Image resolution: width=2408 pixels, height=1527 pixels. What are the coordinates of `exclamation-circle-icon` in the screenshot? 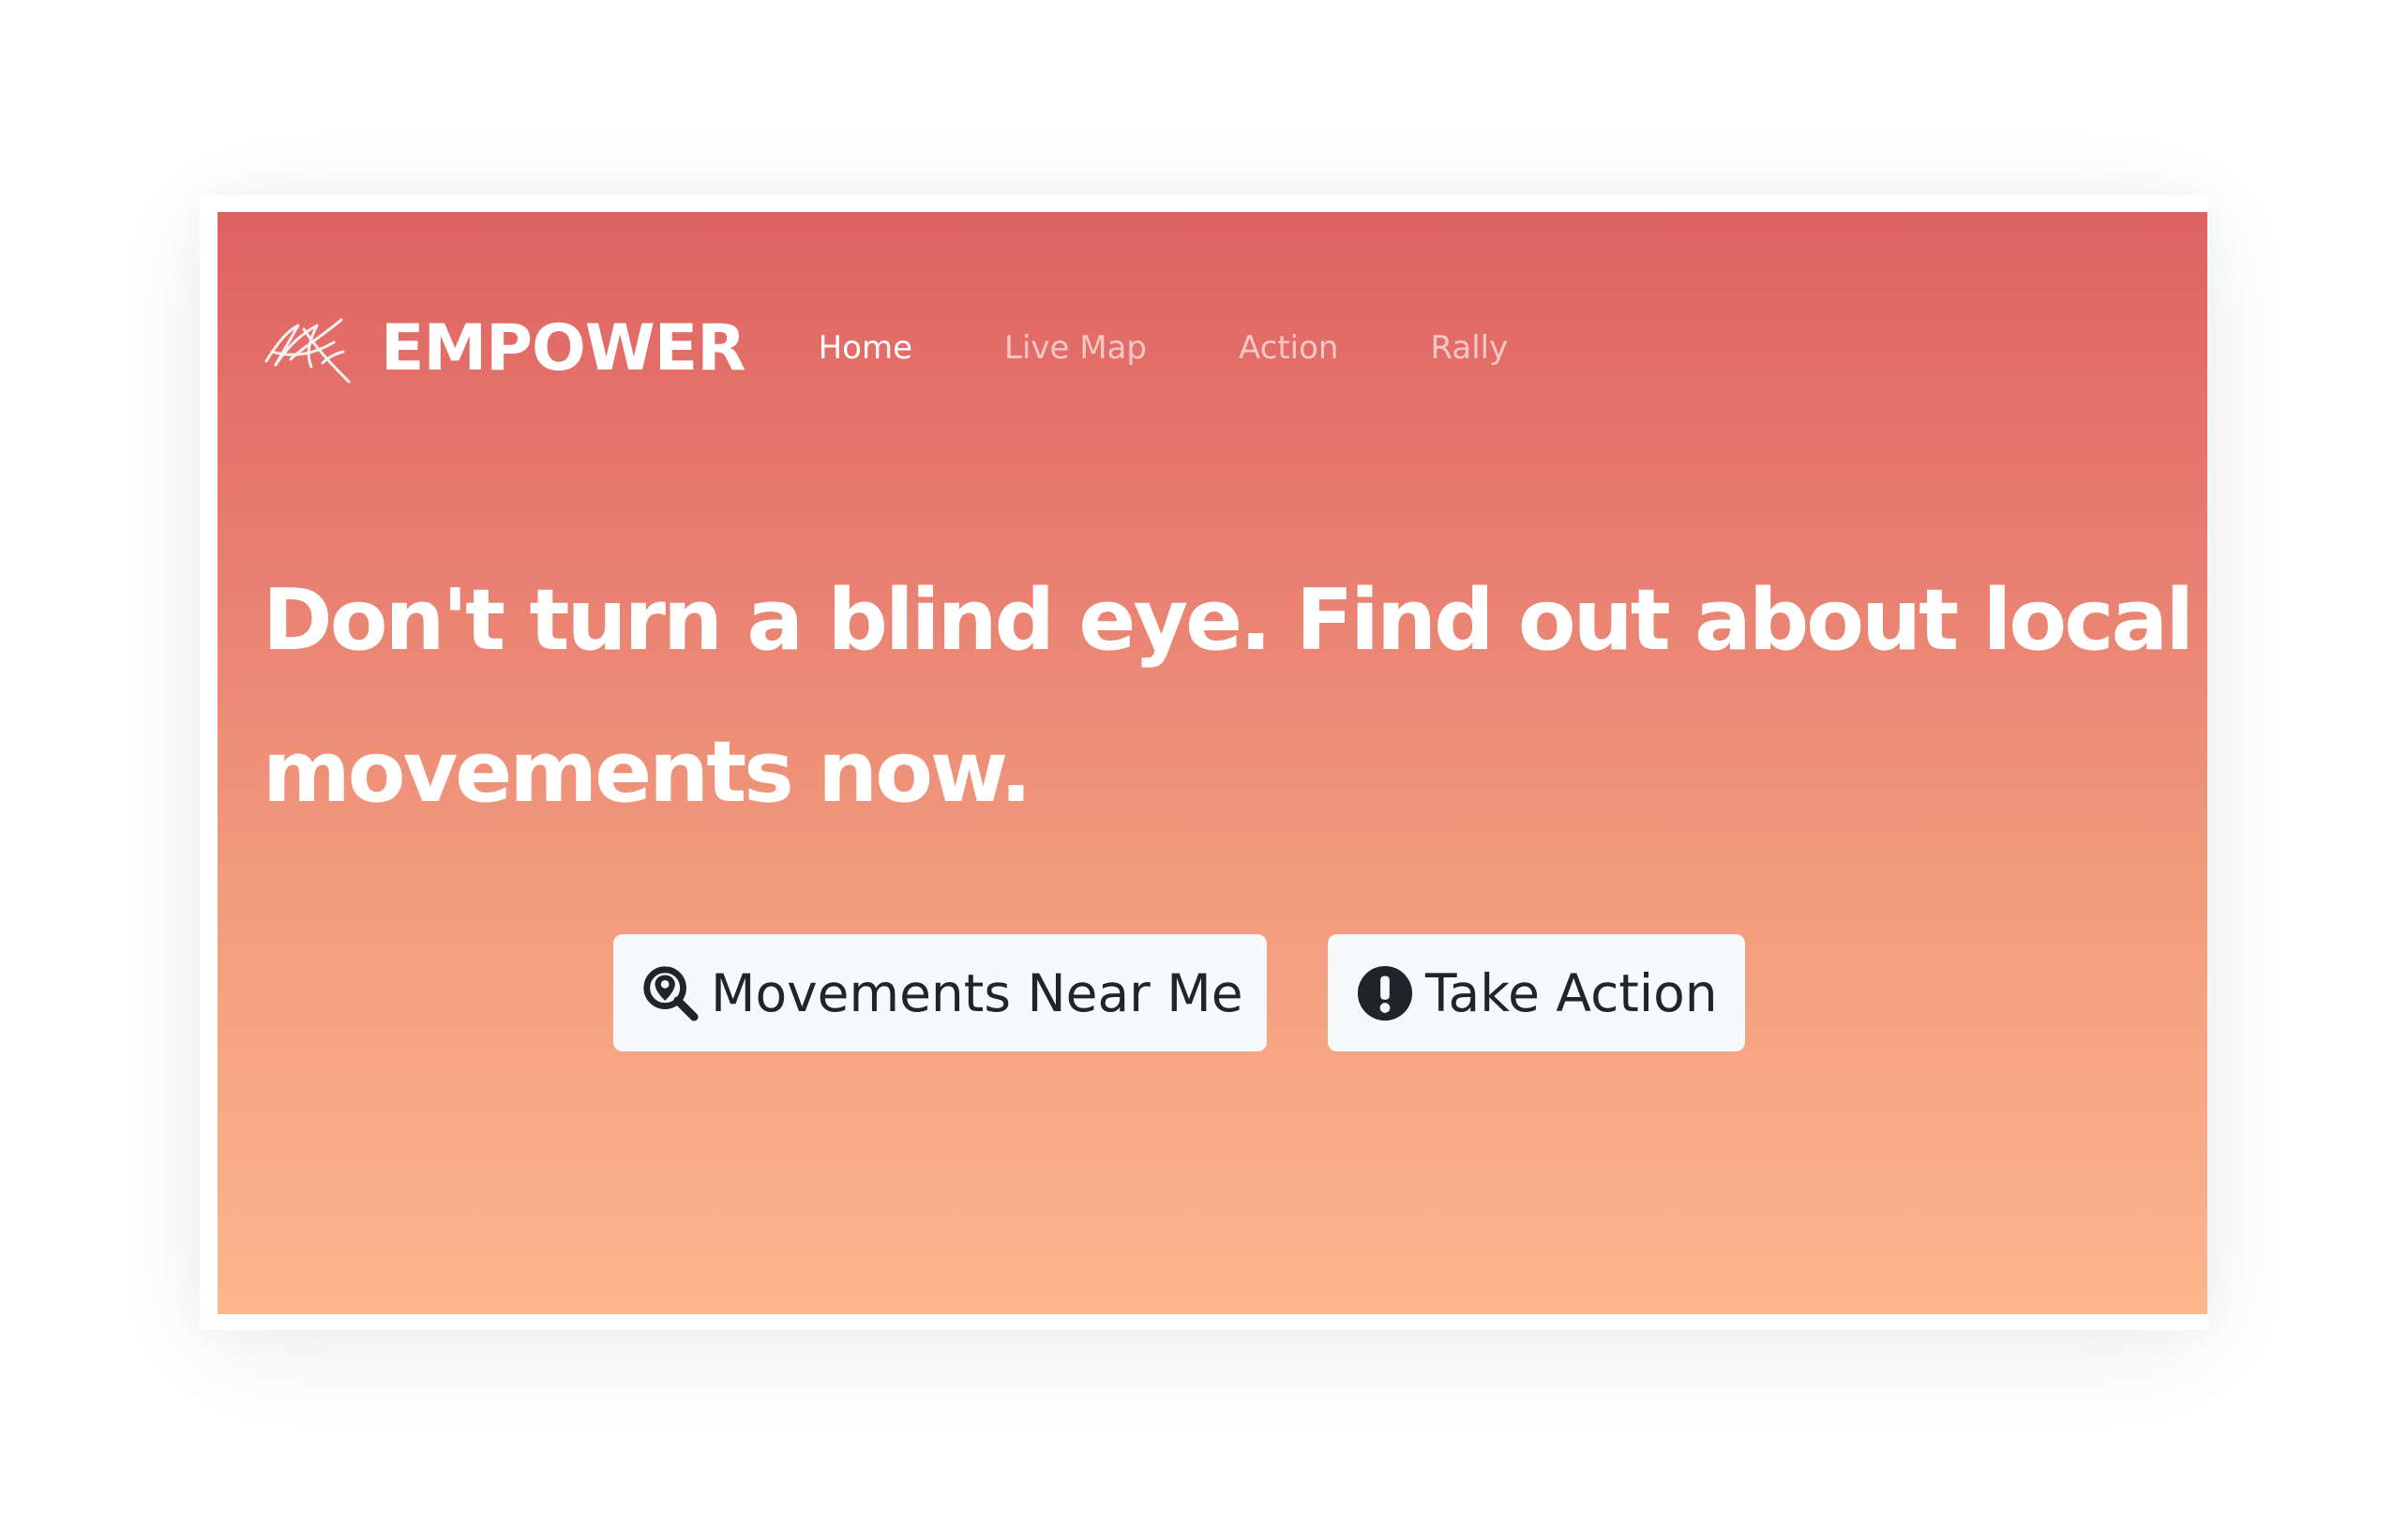 It's located at (1385, 993).